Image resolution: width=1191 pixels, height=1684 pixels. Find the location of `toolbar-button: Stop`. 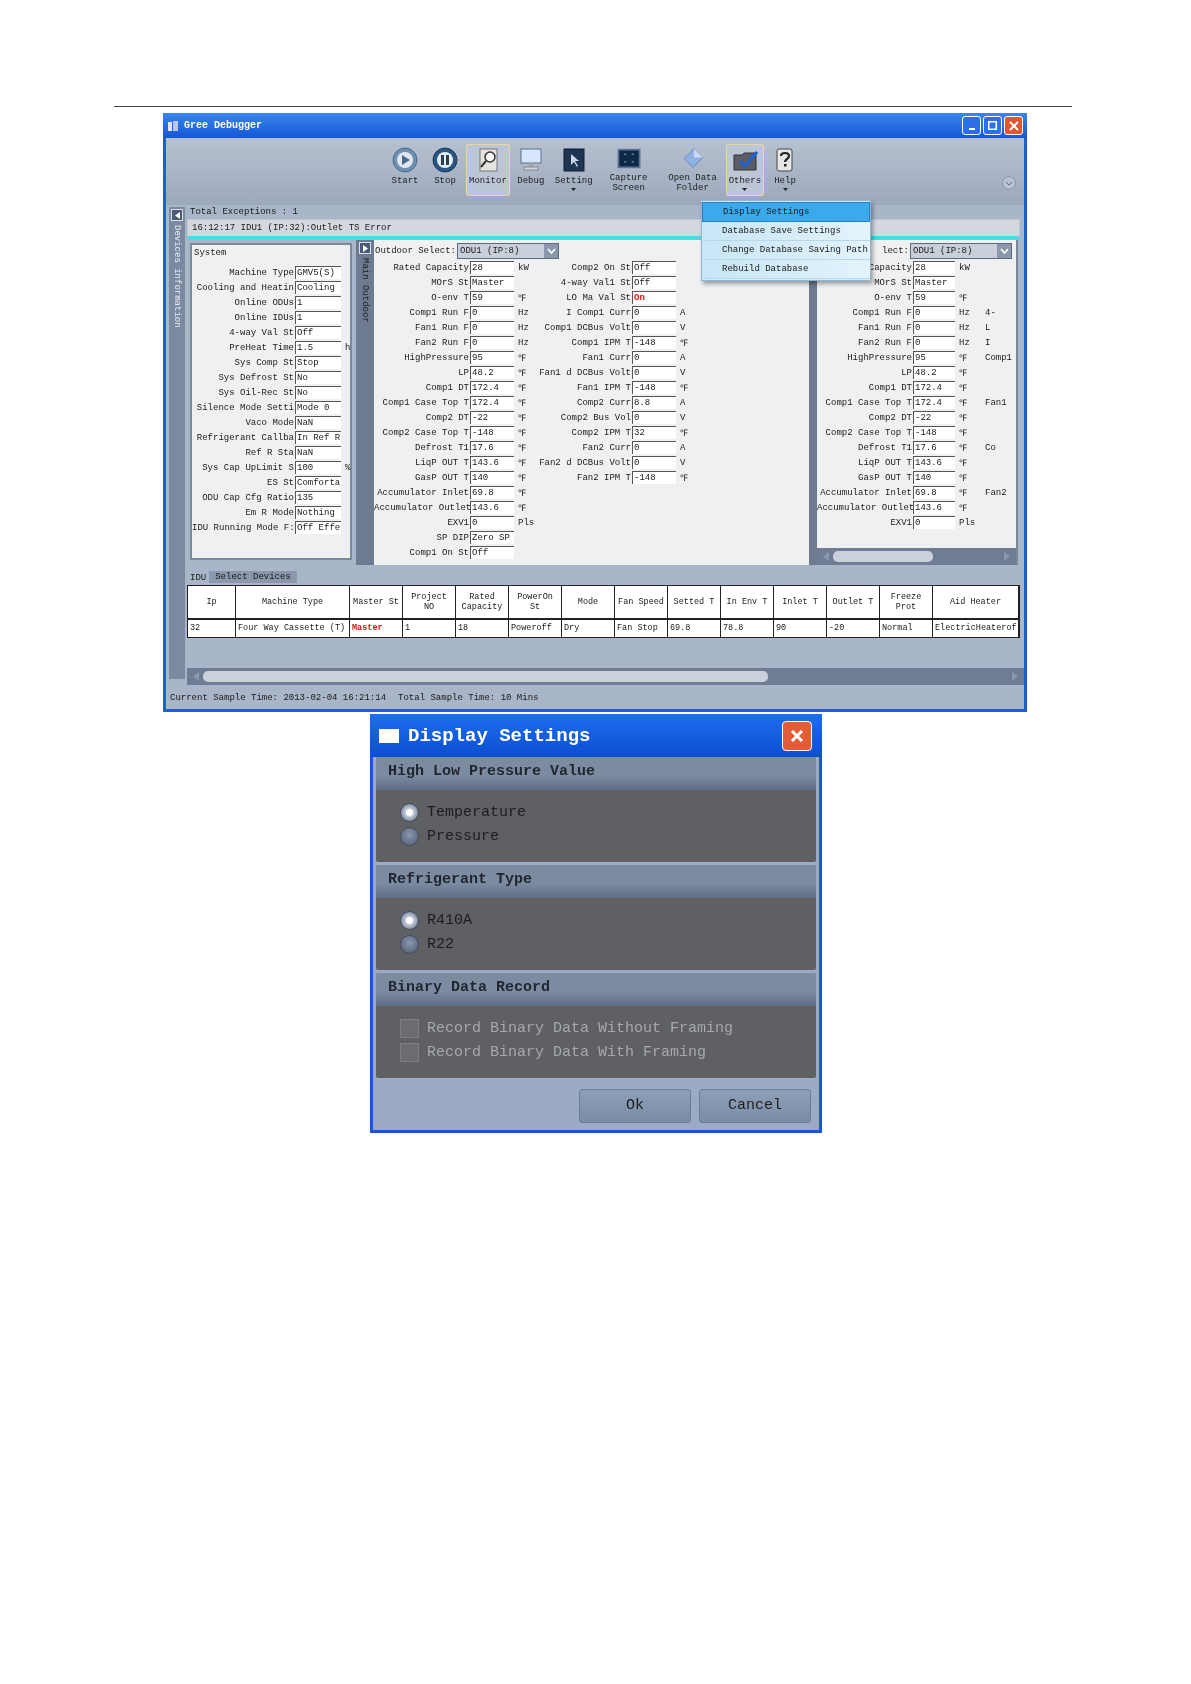

toolbar-button: Stop is located at coordinates (445, 170).